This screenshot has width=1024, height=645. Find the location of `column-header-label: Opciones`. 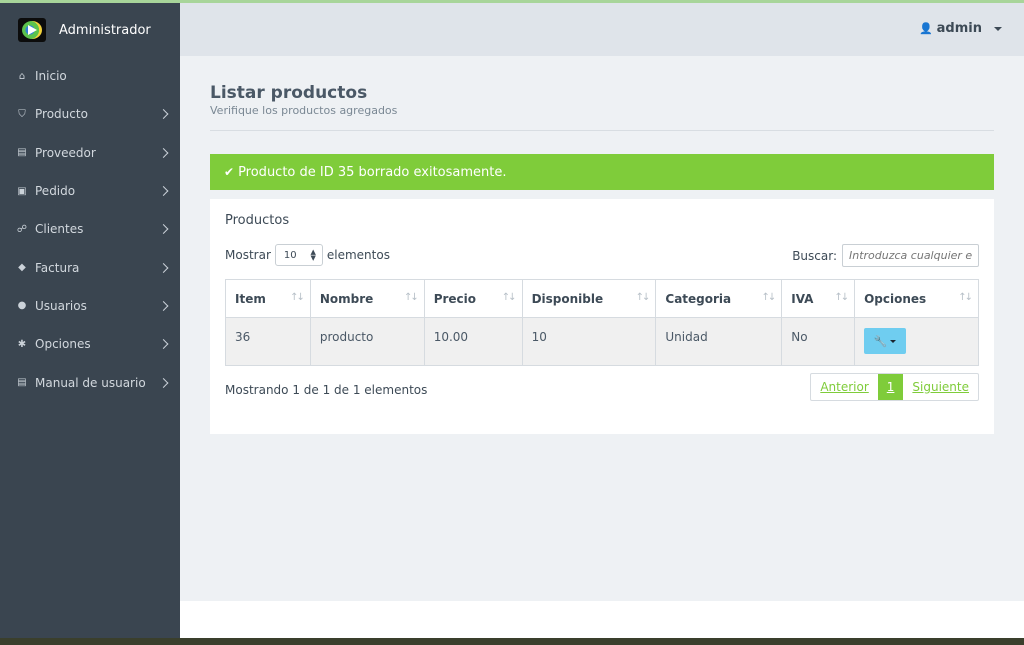

column-header-label: Opciones is located at coordinates (895, 298).